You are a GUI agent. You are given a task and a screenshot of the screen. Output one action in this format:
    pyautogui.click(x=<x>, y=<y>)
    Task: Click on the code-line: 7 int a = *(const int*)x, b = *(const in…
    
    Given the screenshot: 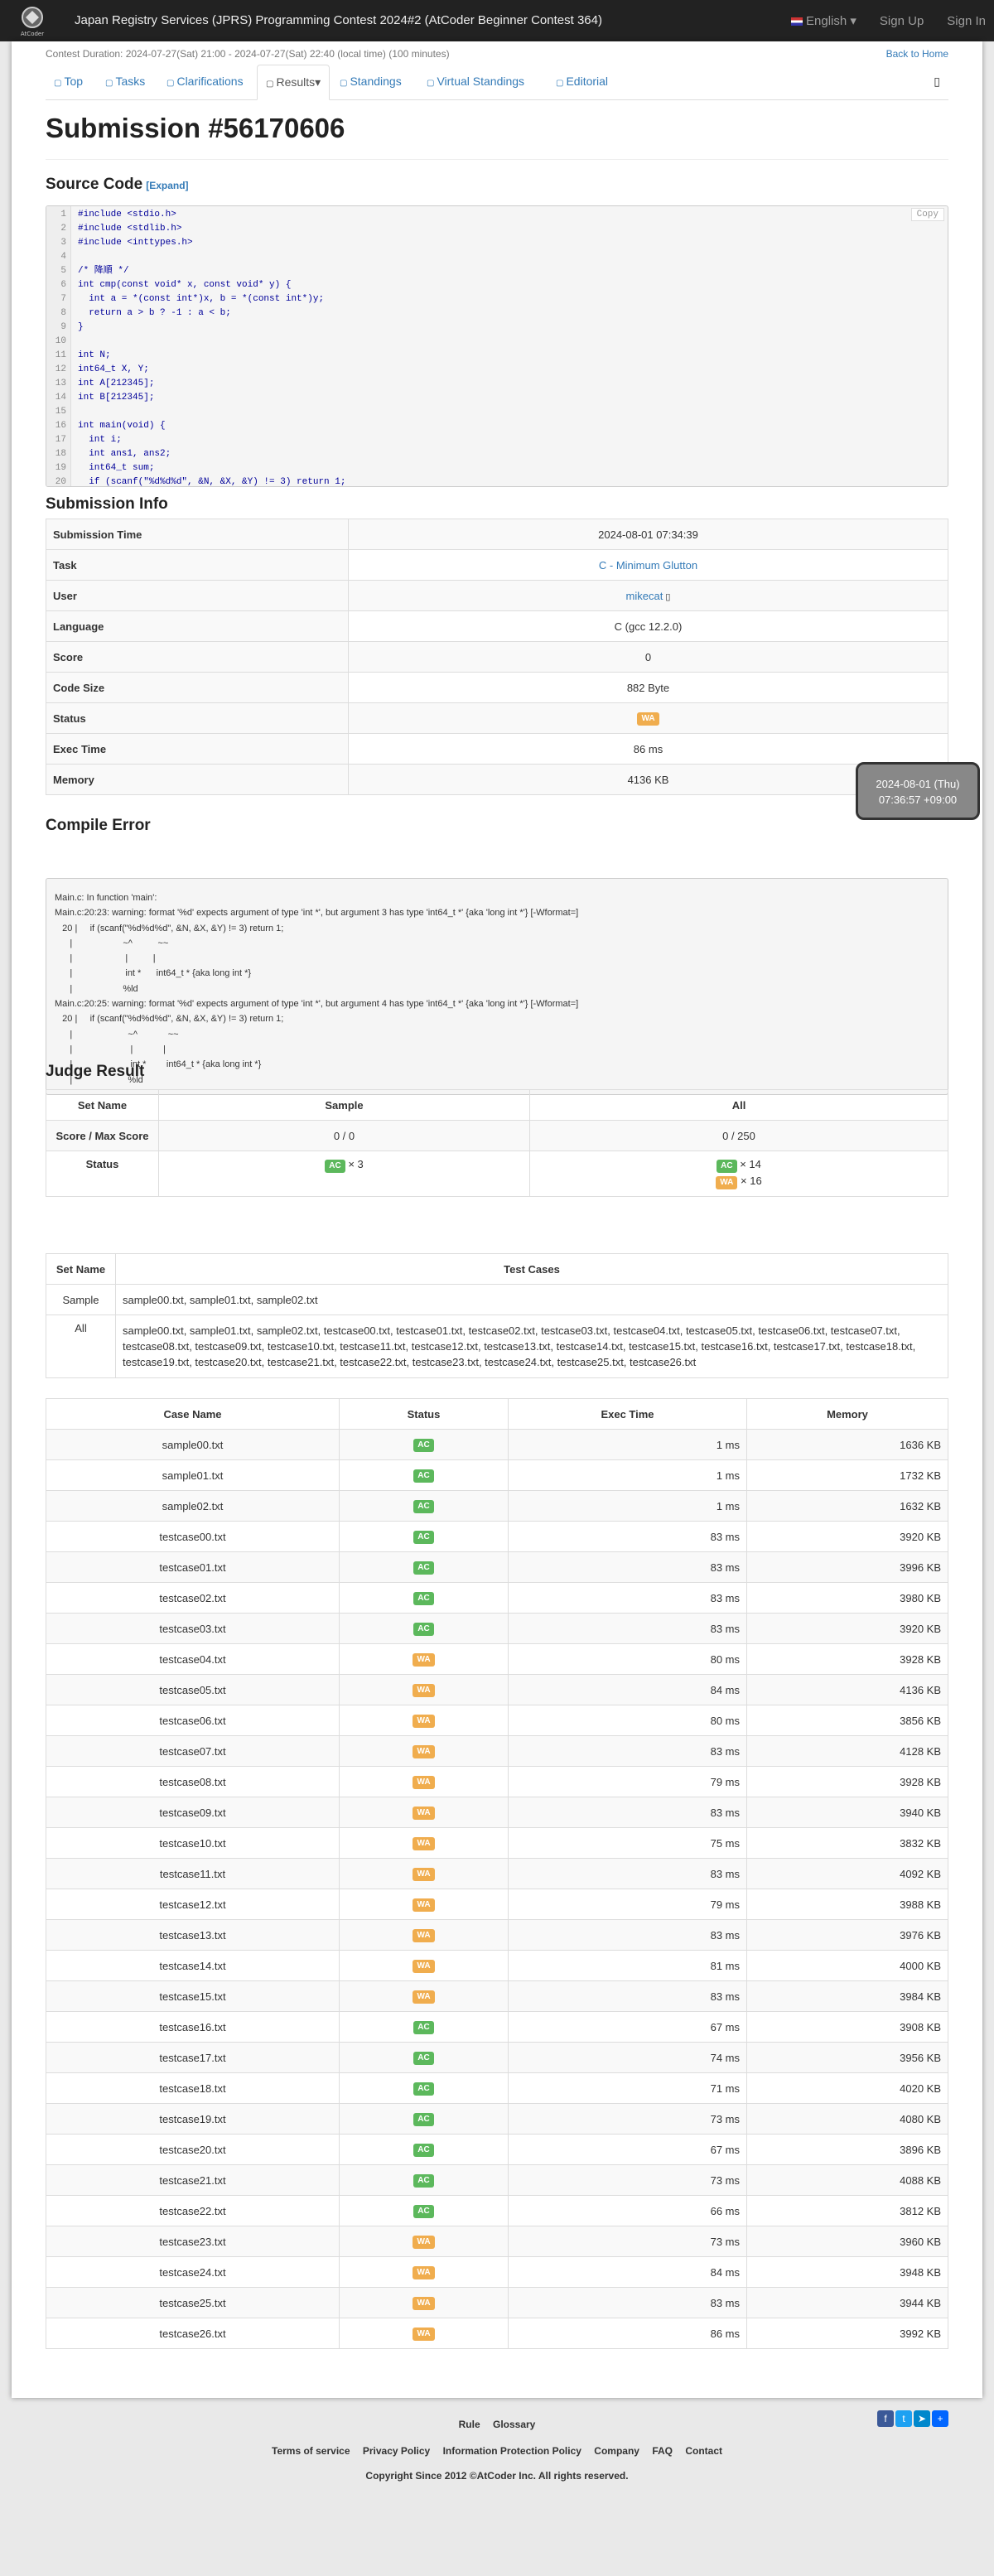 What is the action you would take?
    pyautogui.click(x=192, y=299)
    